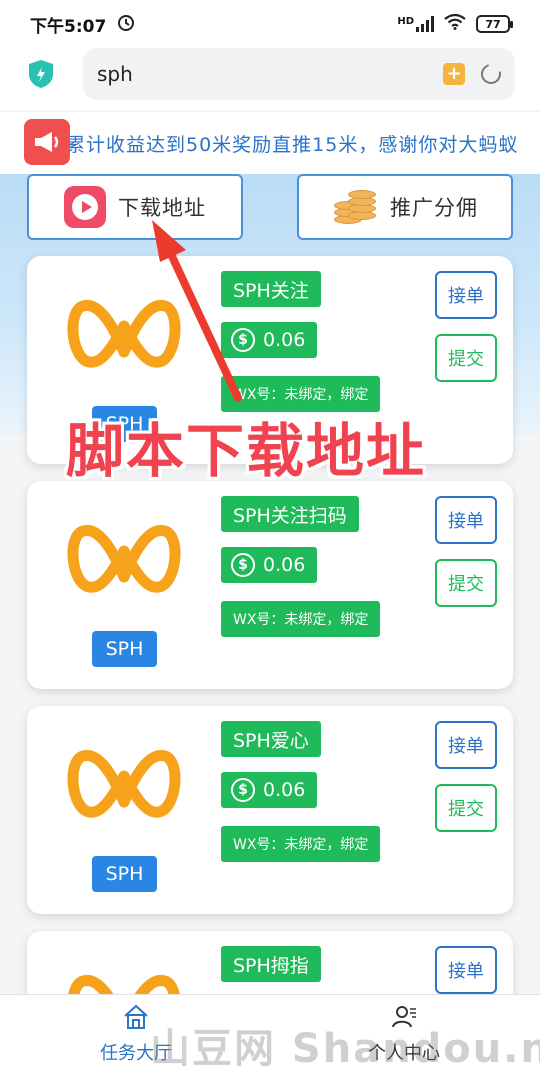 This screenshot has width=540, height=1077. Describe the element at coordinates (415, 24) in the screenshot. I see `signal-icon: HD` at that location.